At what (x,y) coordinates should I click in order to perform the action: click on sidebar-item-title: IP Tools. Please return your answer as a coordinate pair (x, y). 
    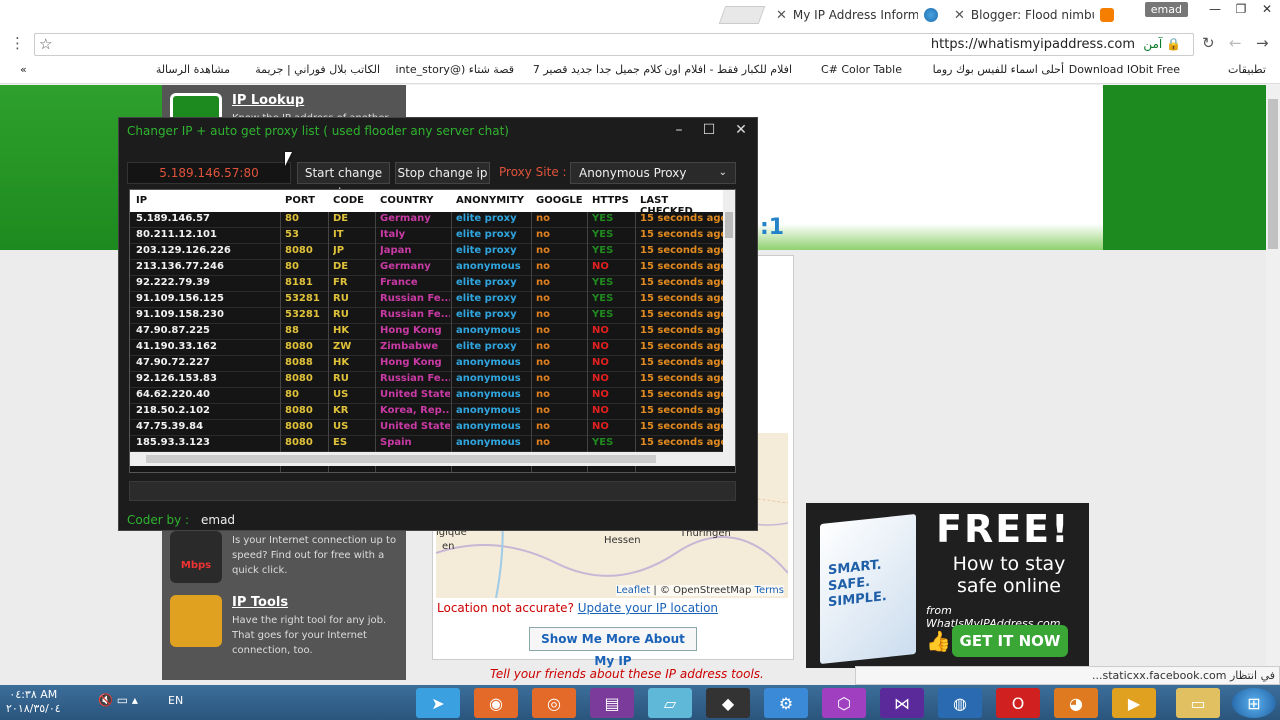
    Looking at the image, I should click on (260, 602).